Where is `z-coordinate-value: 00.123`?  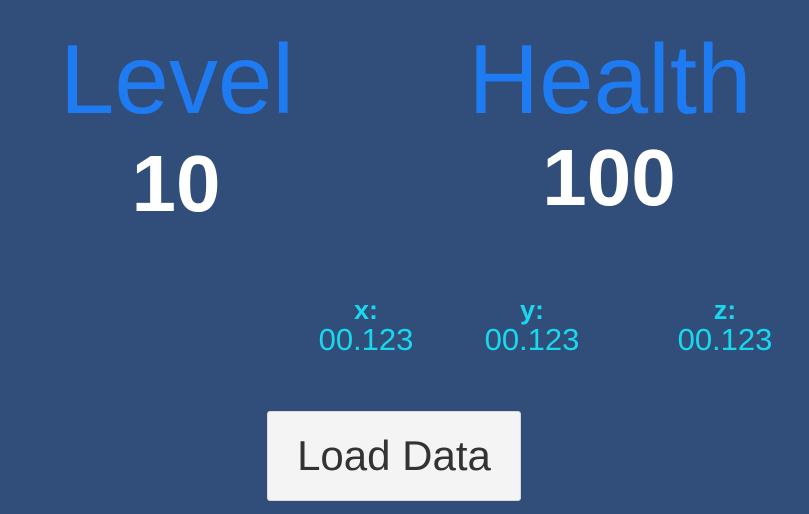 z-coordinate-value: 00.123 is located at coordinates (725, 339).